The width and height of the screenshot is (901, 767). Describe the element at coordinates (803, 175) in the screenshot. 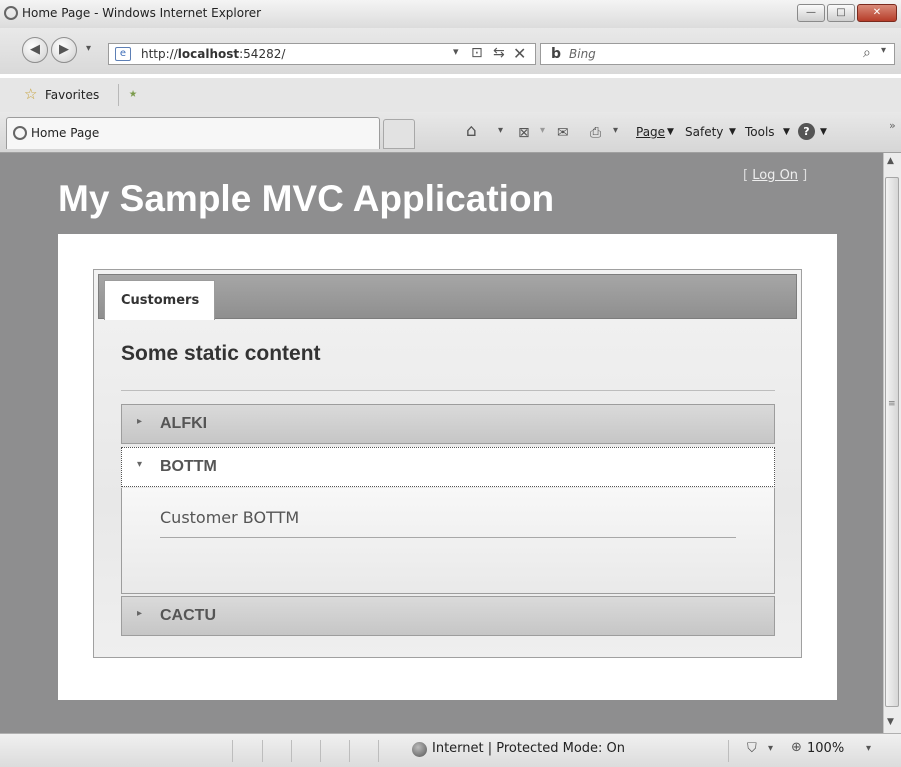

I see `logon-bracket-close: ]` at that location.